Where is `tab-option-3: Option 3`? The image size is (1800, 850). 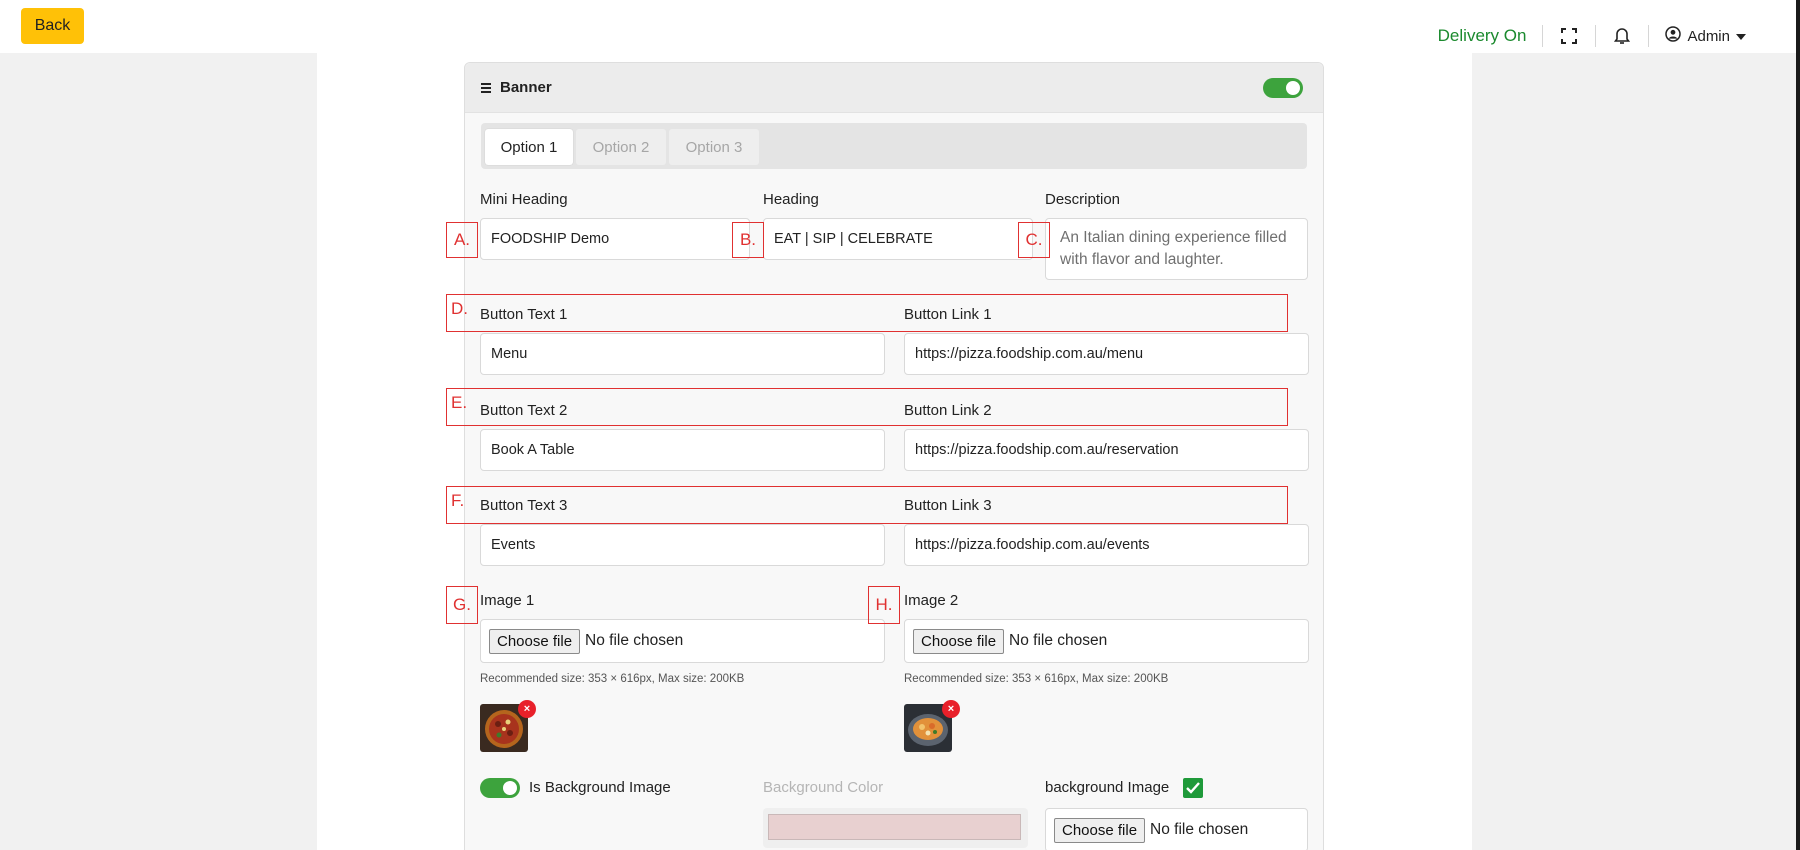 tab-option-3: Option 3 is located at coordinates (714, 147).